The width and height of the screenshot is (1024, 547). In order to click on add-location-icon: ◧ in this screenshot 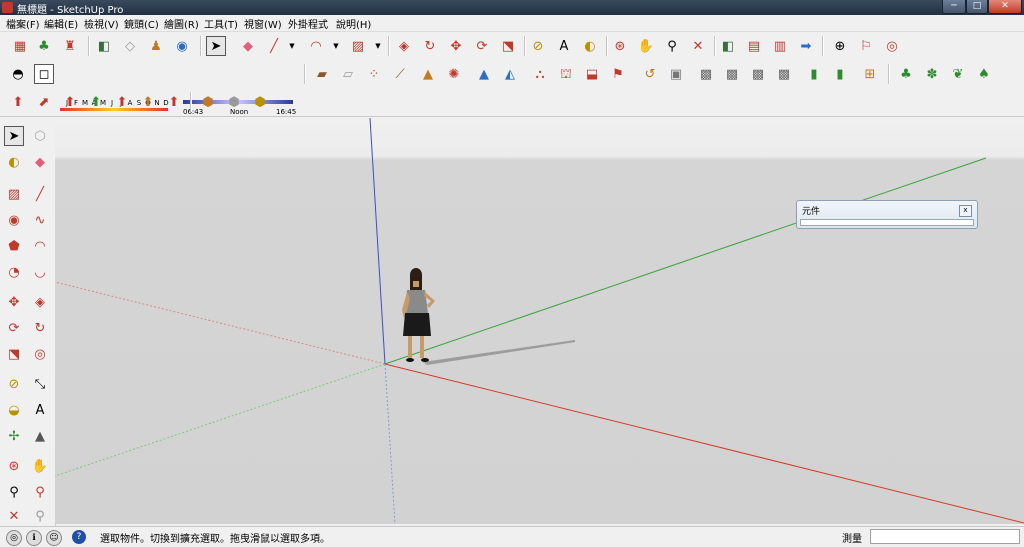, I will do `click(104, 46)`.